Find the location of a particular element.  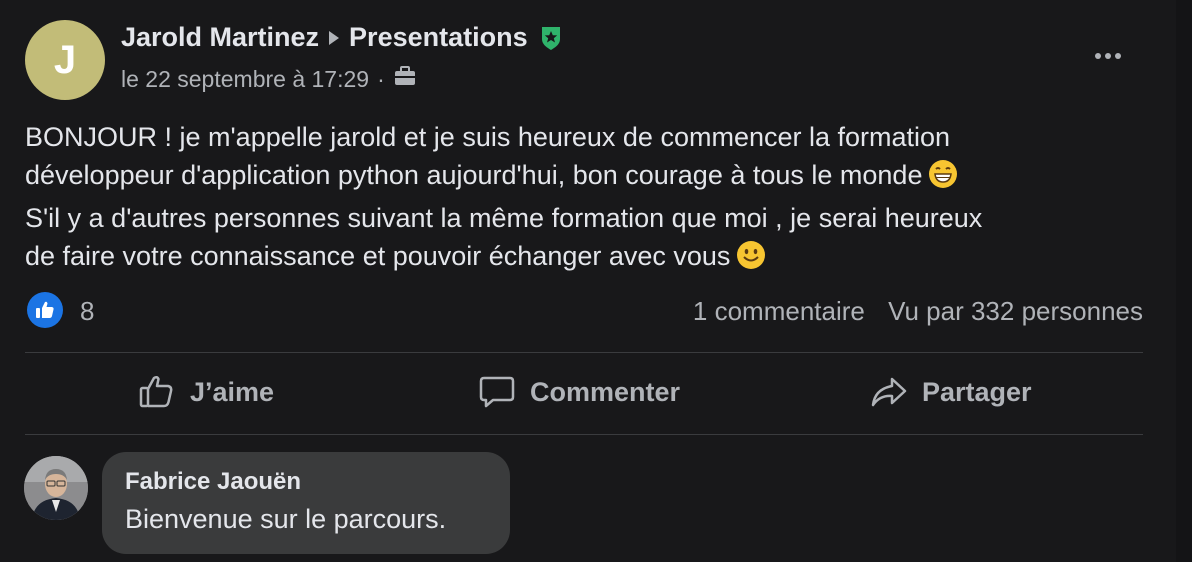

briefcase-icon is located at coordinates (405, 79).